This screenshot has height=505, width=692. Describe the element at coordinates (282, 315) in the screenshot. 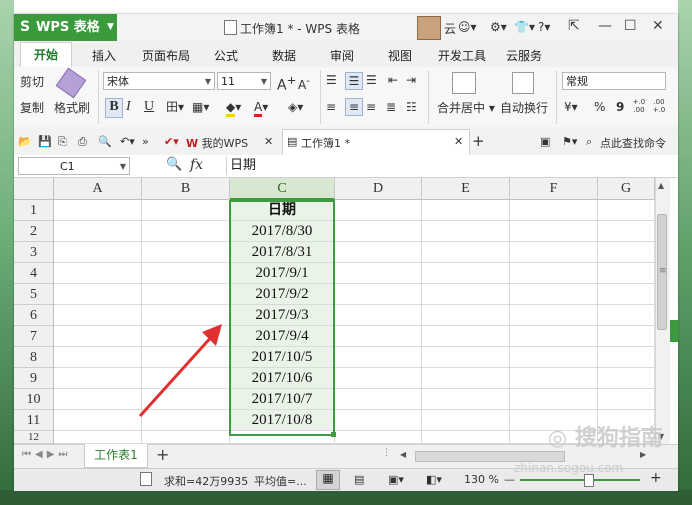

I see `cell-c6: 2017/9/3` at that location.